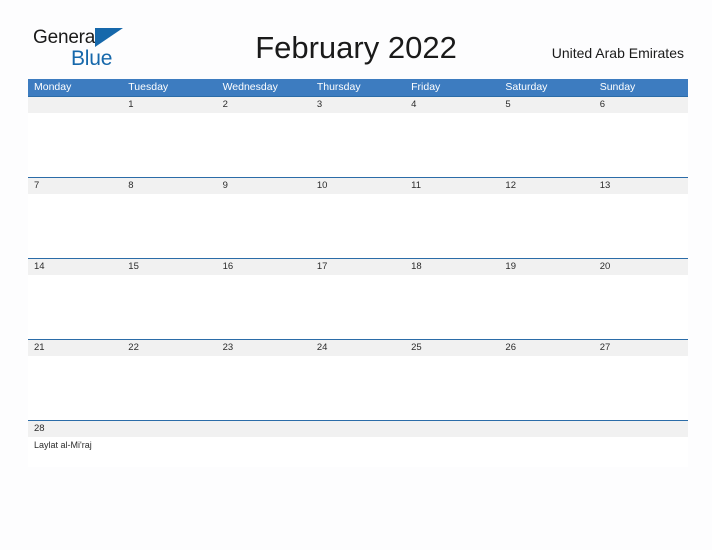  What do you see at coordinates (75, 452) in the screenshot?
I see `day-cell: Laylat al-Mi'raj` at bounding box center [75, 452].